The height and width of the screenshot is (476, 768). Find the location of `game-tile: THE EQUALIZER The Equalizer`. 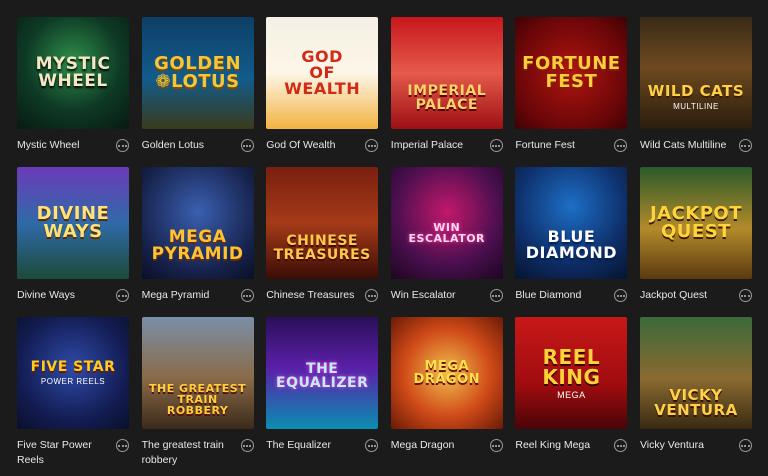

game-tile: THE EQUALIZER The Equalizer is located at coordinates (322, 392).